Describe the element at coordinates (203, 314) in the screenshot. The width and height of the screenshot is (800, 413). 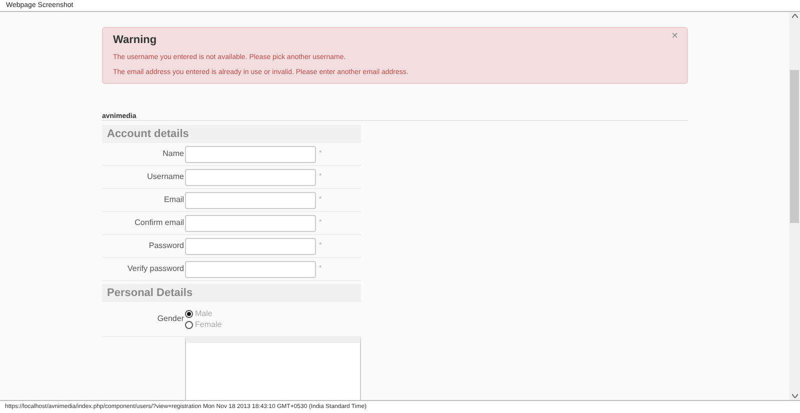
I see `radio-option: Male` at that location.